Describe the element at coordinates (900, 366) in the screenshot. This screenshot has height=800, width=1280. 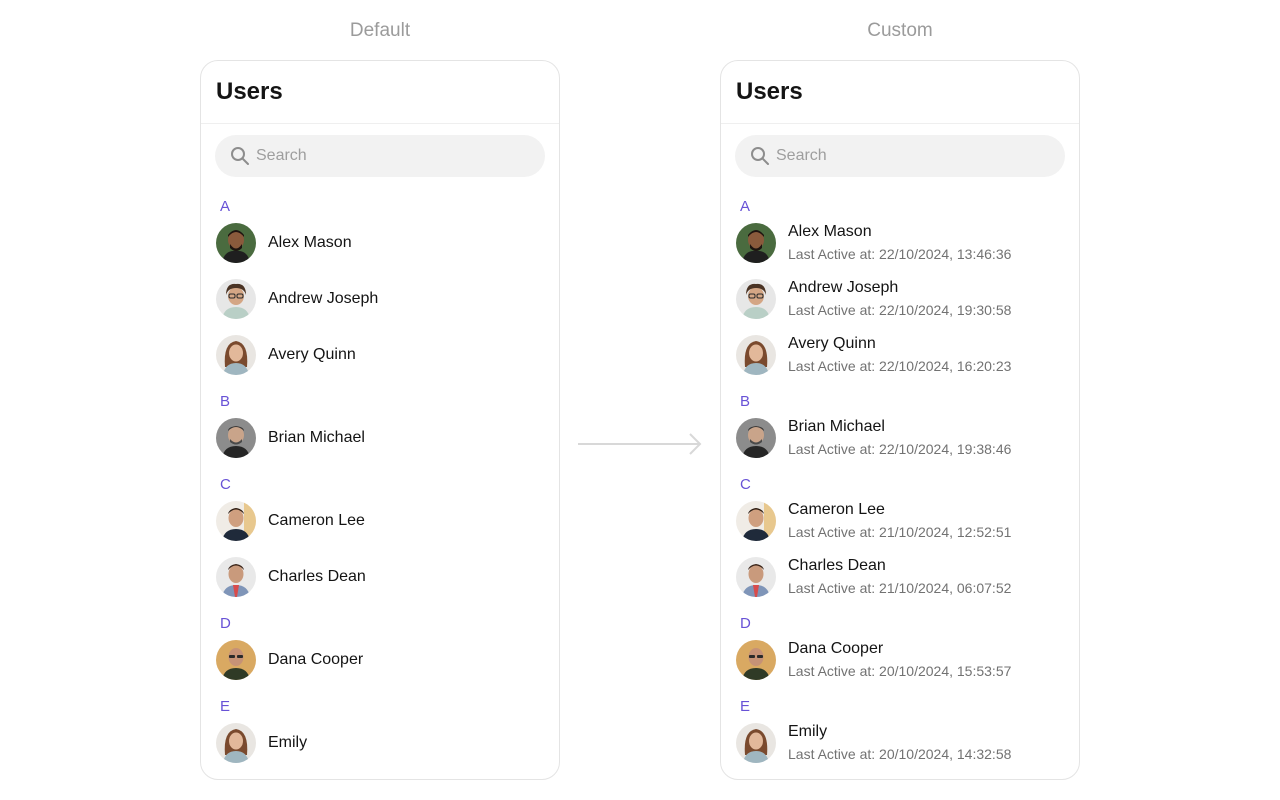
I see `last-active-text: Last Active at: 22/10/2024, 16:20:23` at that location.